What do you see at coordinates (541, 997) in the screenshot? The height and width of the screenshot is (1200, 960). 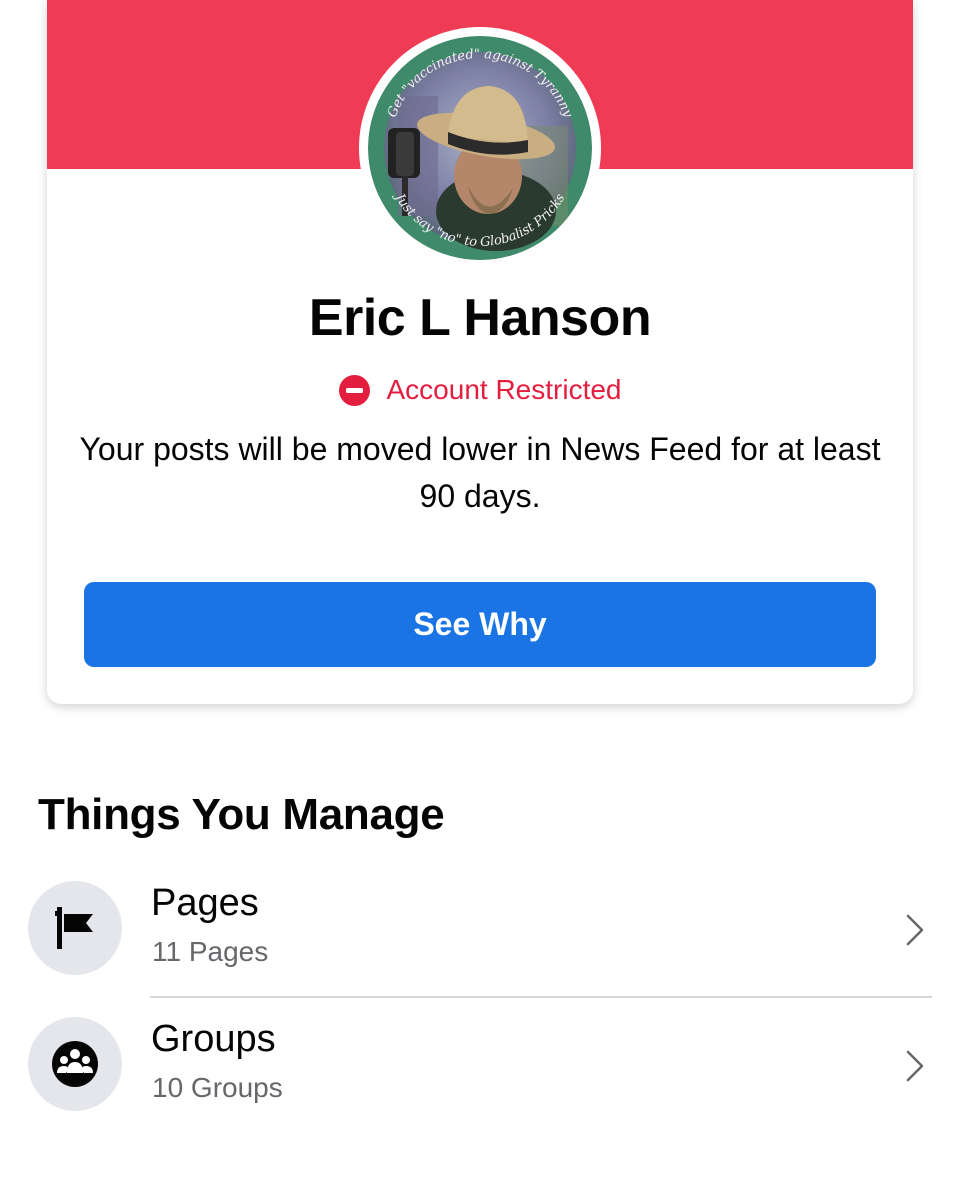 I see `divider` at bounding box center [541, 997].